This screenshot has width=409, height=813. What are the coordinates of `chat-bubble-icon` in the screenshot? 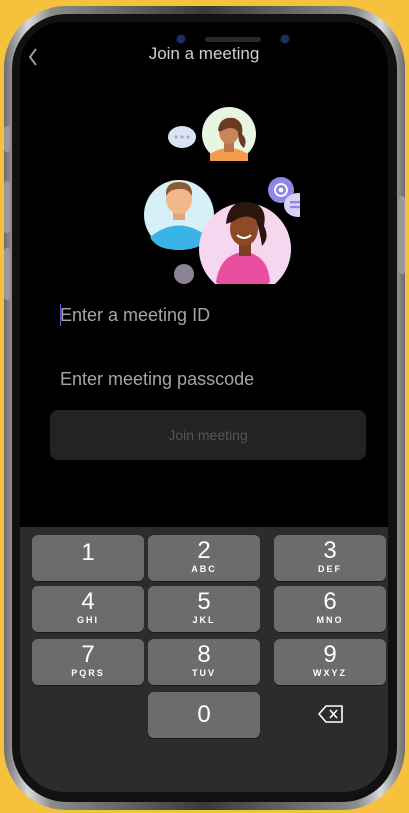 It's located at (182, 137).